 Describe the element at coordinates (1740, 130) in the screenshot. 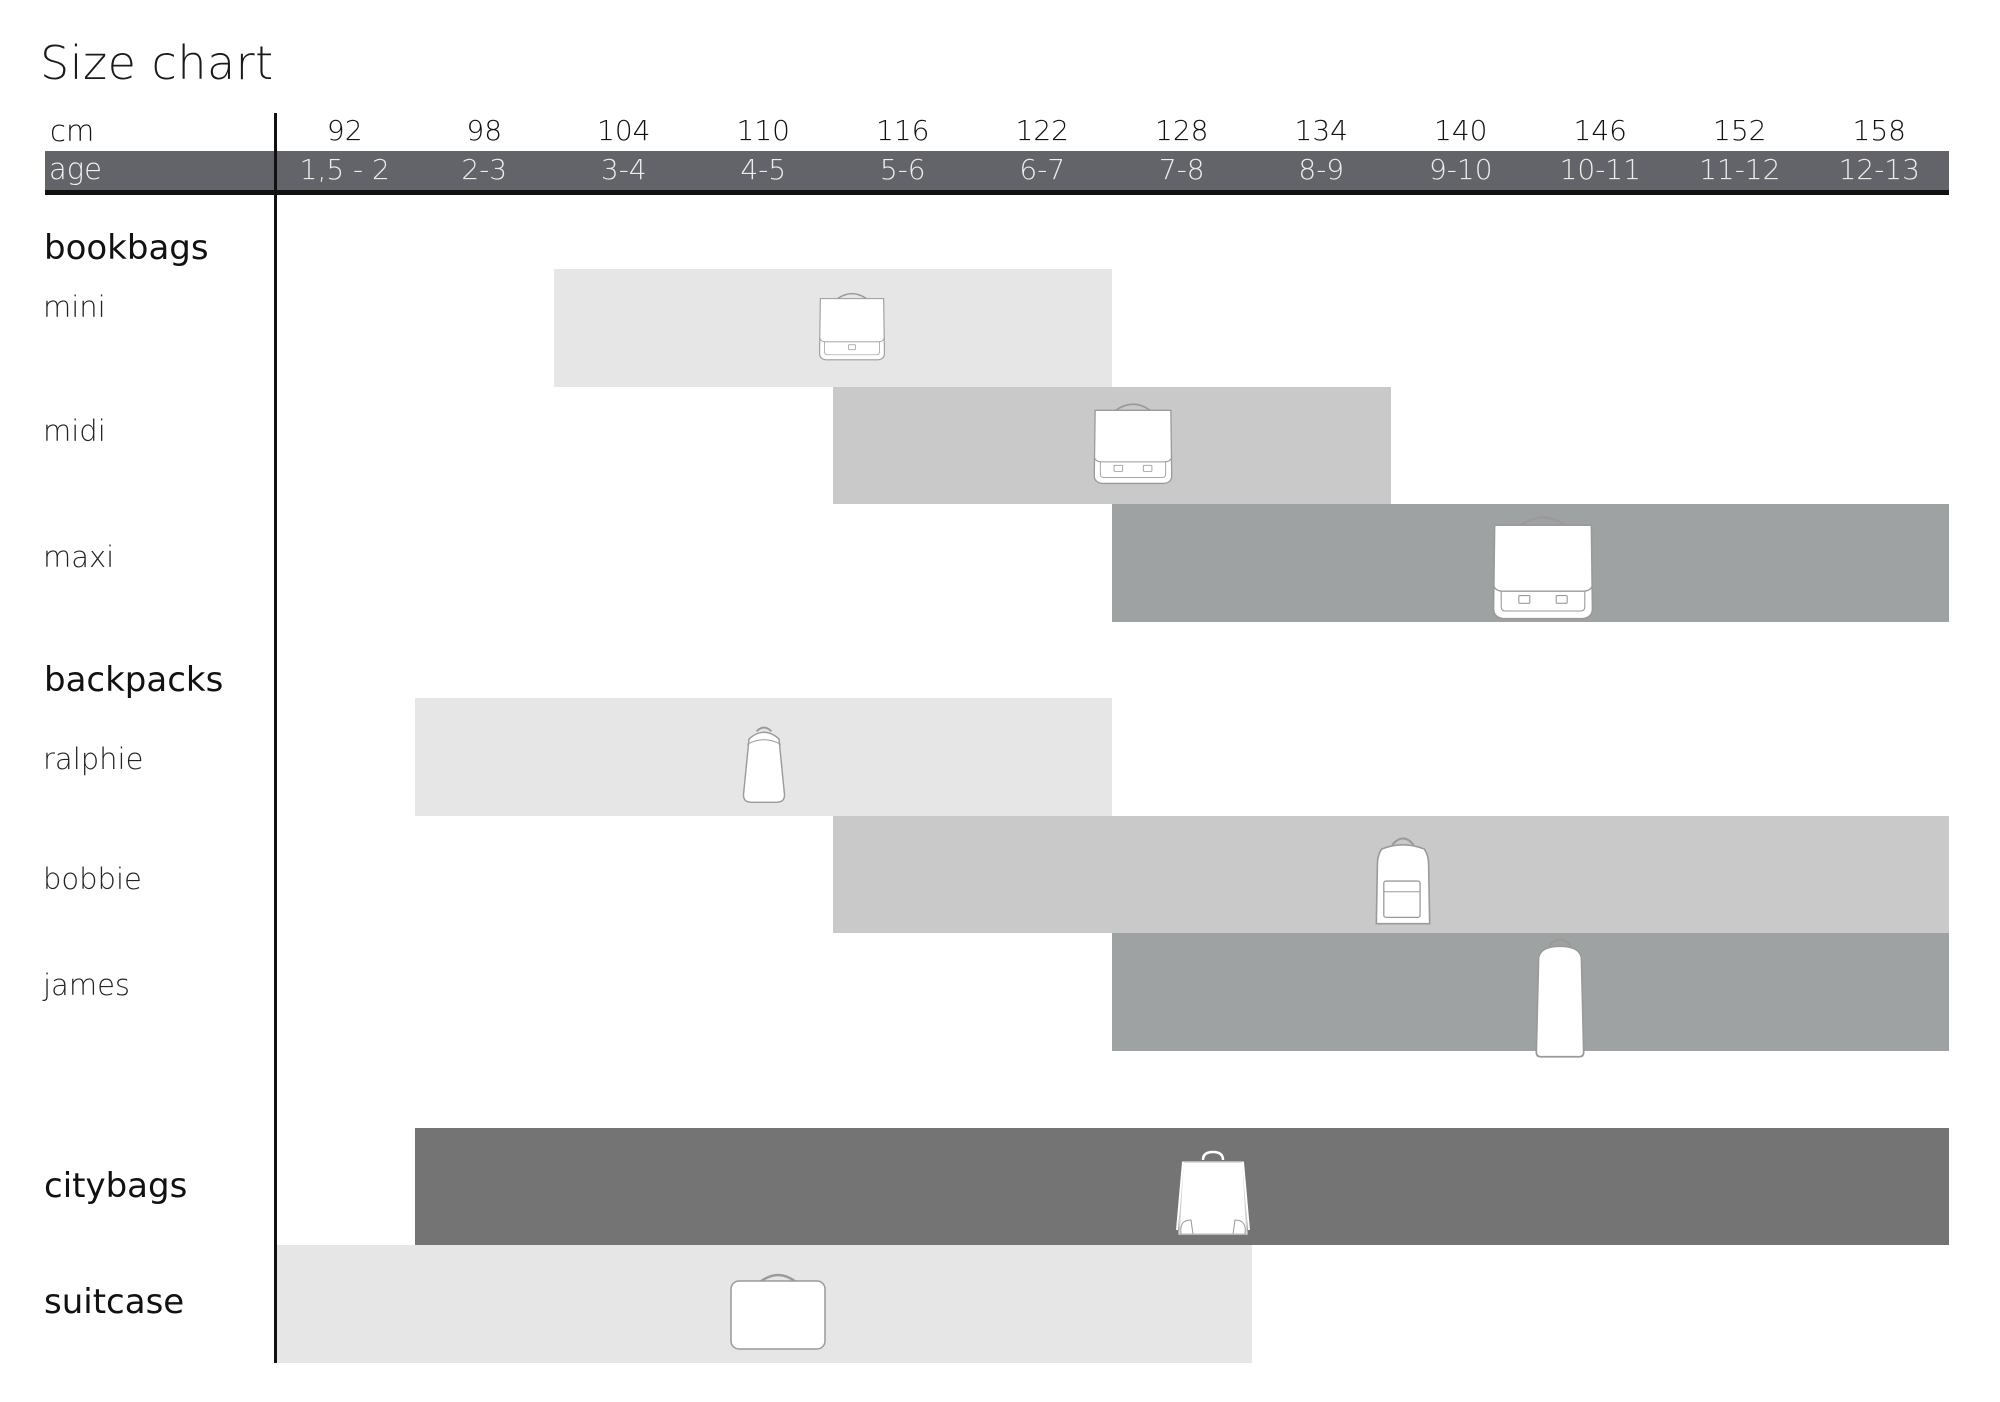

I see `cm-tick-label: 152` at that location.